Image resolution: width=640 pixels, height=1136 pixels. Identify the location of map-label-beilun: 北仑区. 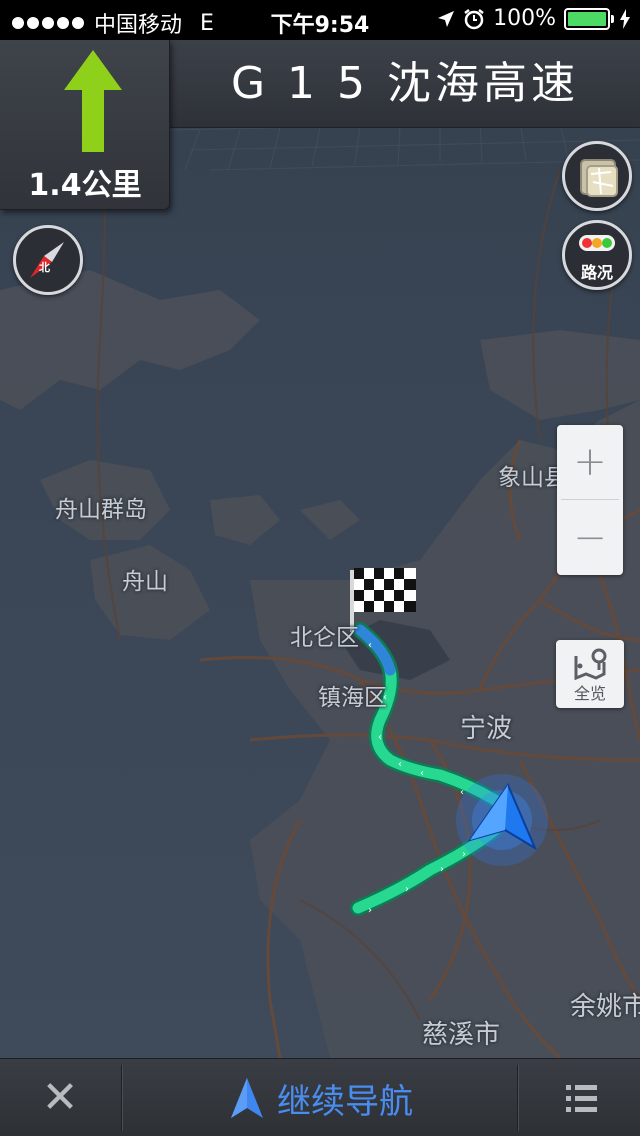
(324, 638).